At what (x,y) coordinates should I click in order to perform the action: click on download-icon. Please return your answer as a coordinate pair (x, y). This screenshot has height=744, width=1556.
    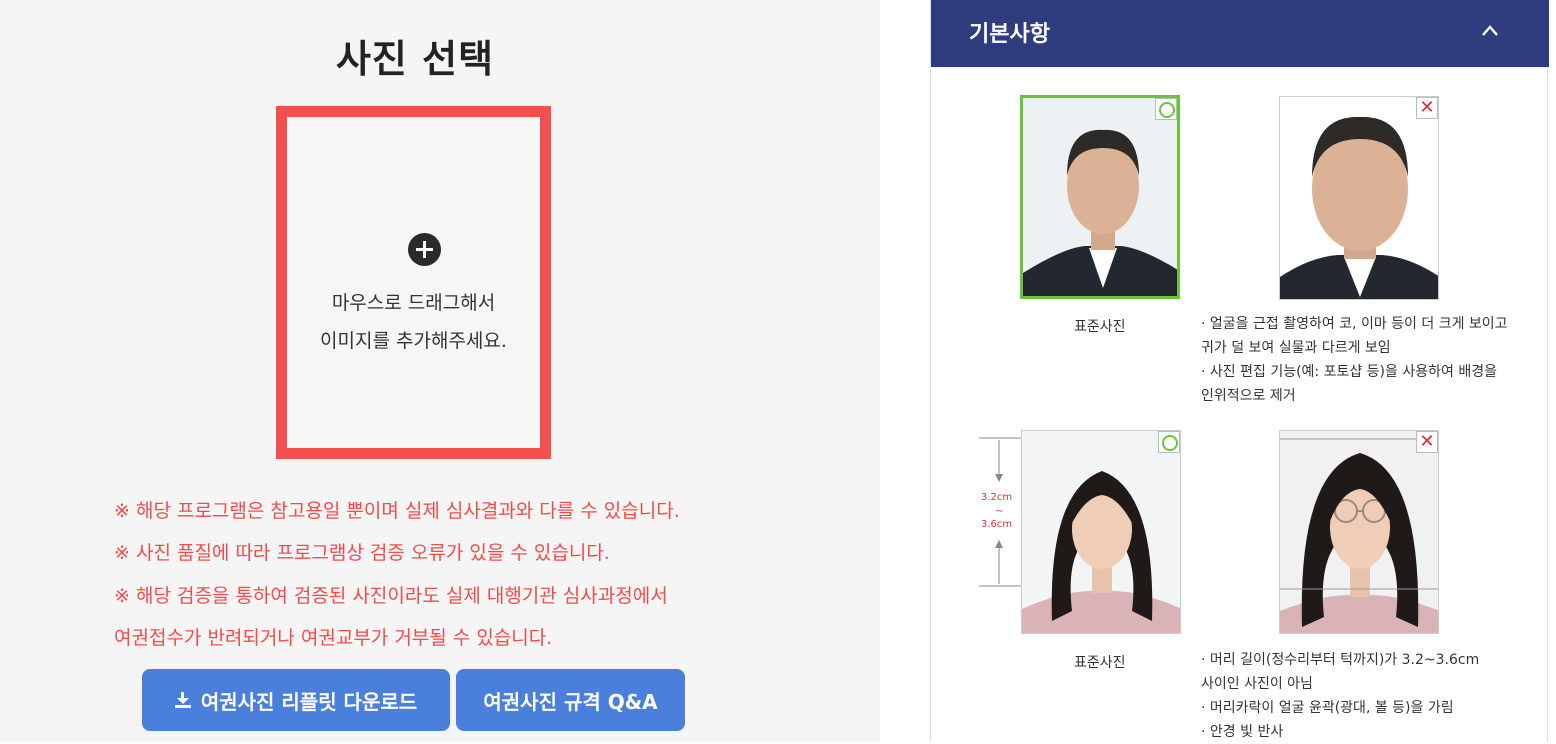
    Looking at the image, I should click on (182, 700).